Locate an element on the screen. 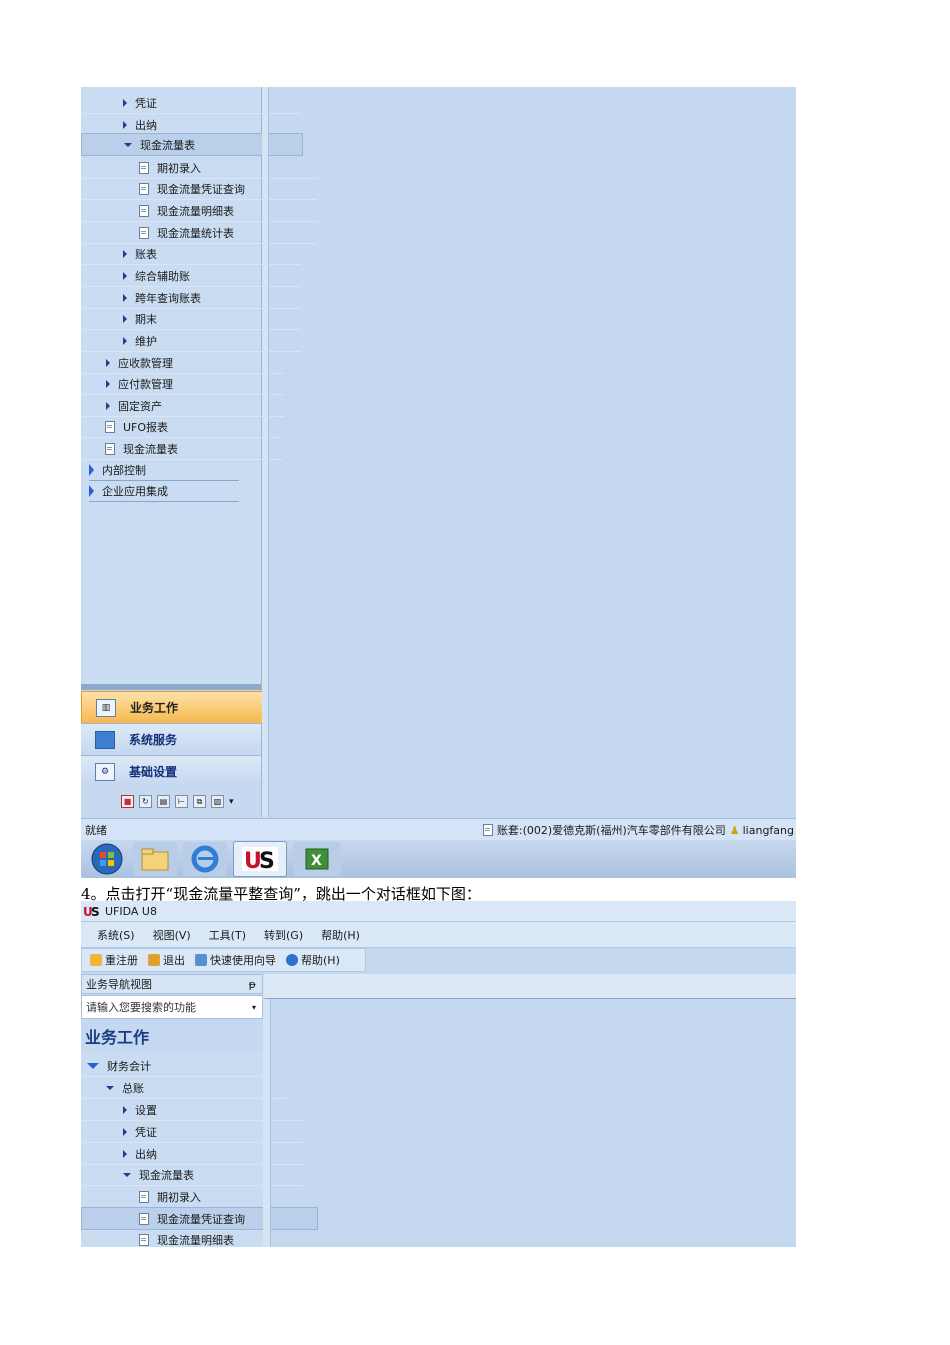 This screenshot has width=950, height=1345. relogin-icon is located at coordinates (96, 960).